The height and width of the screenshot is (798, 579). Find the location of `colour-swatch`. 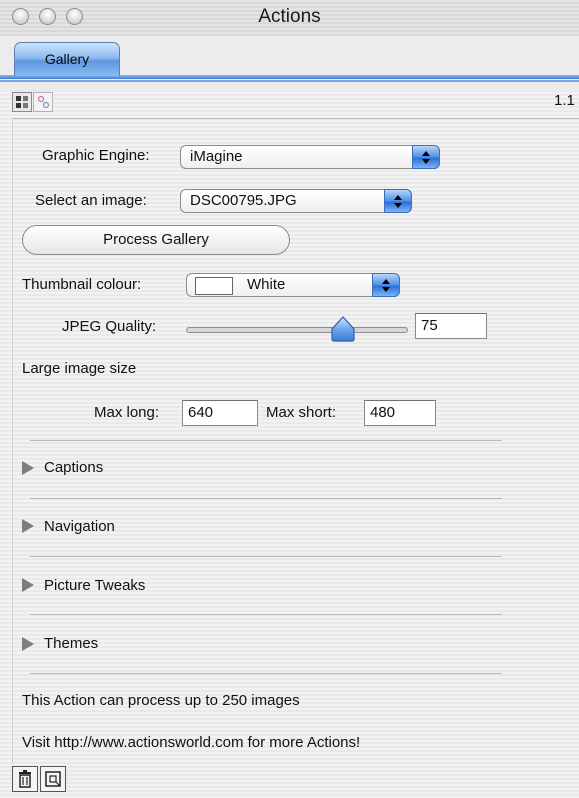

colour-swatch is located at coordinates (214, 286).